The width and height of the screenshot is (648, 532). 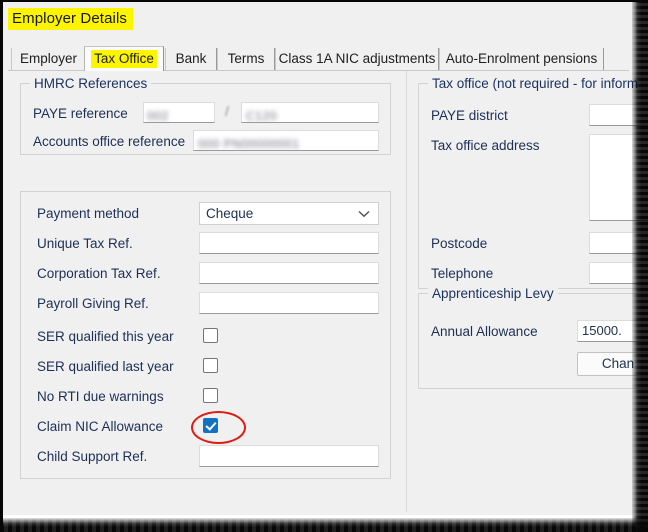 What do you see at coordinates (289, 243) in the screenshot?
I see `unique-tax-ref-input` at bounding box center [289, 243].